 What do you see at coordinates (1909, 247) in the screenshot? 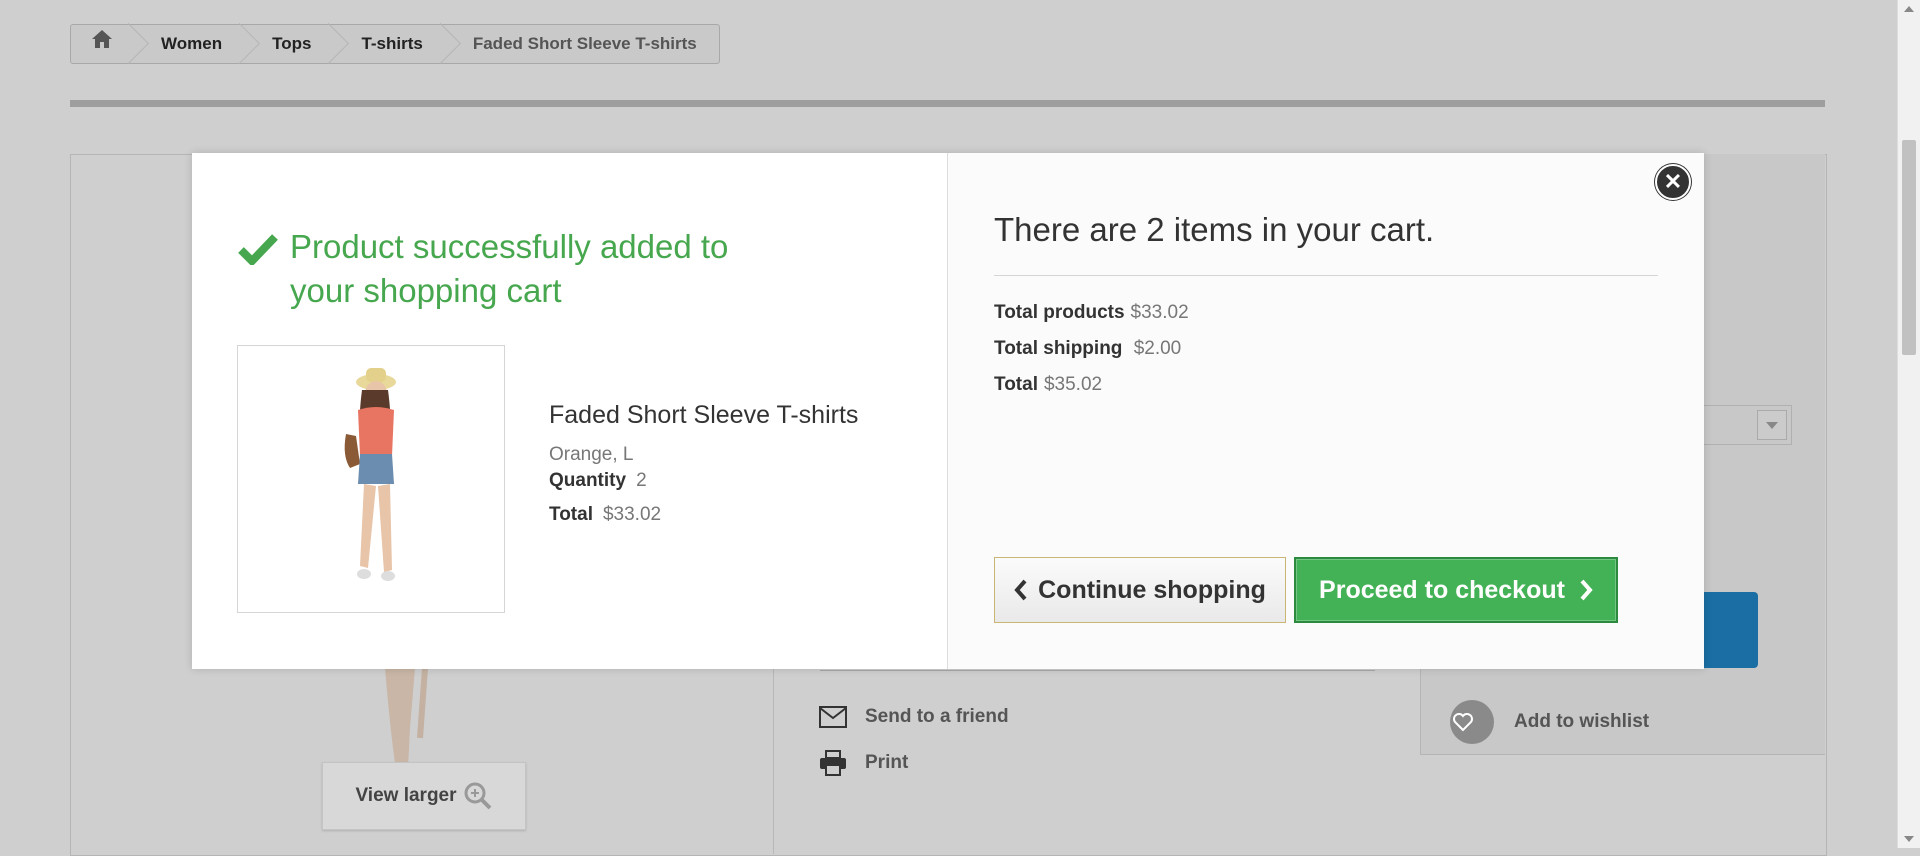
I see `scrollbar-thumb` at bounding box center [1909, 247].